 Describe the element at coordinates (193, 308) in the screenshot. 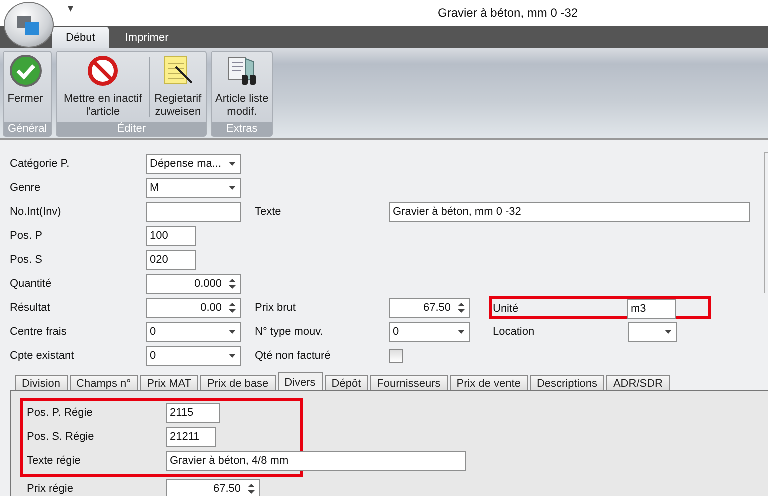

I see `spin-field: 0.00` at that location.